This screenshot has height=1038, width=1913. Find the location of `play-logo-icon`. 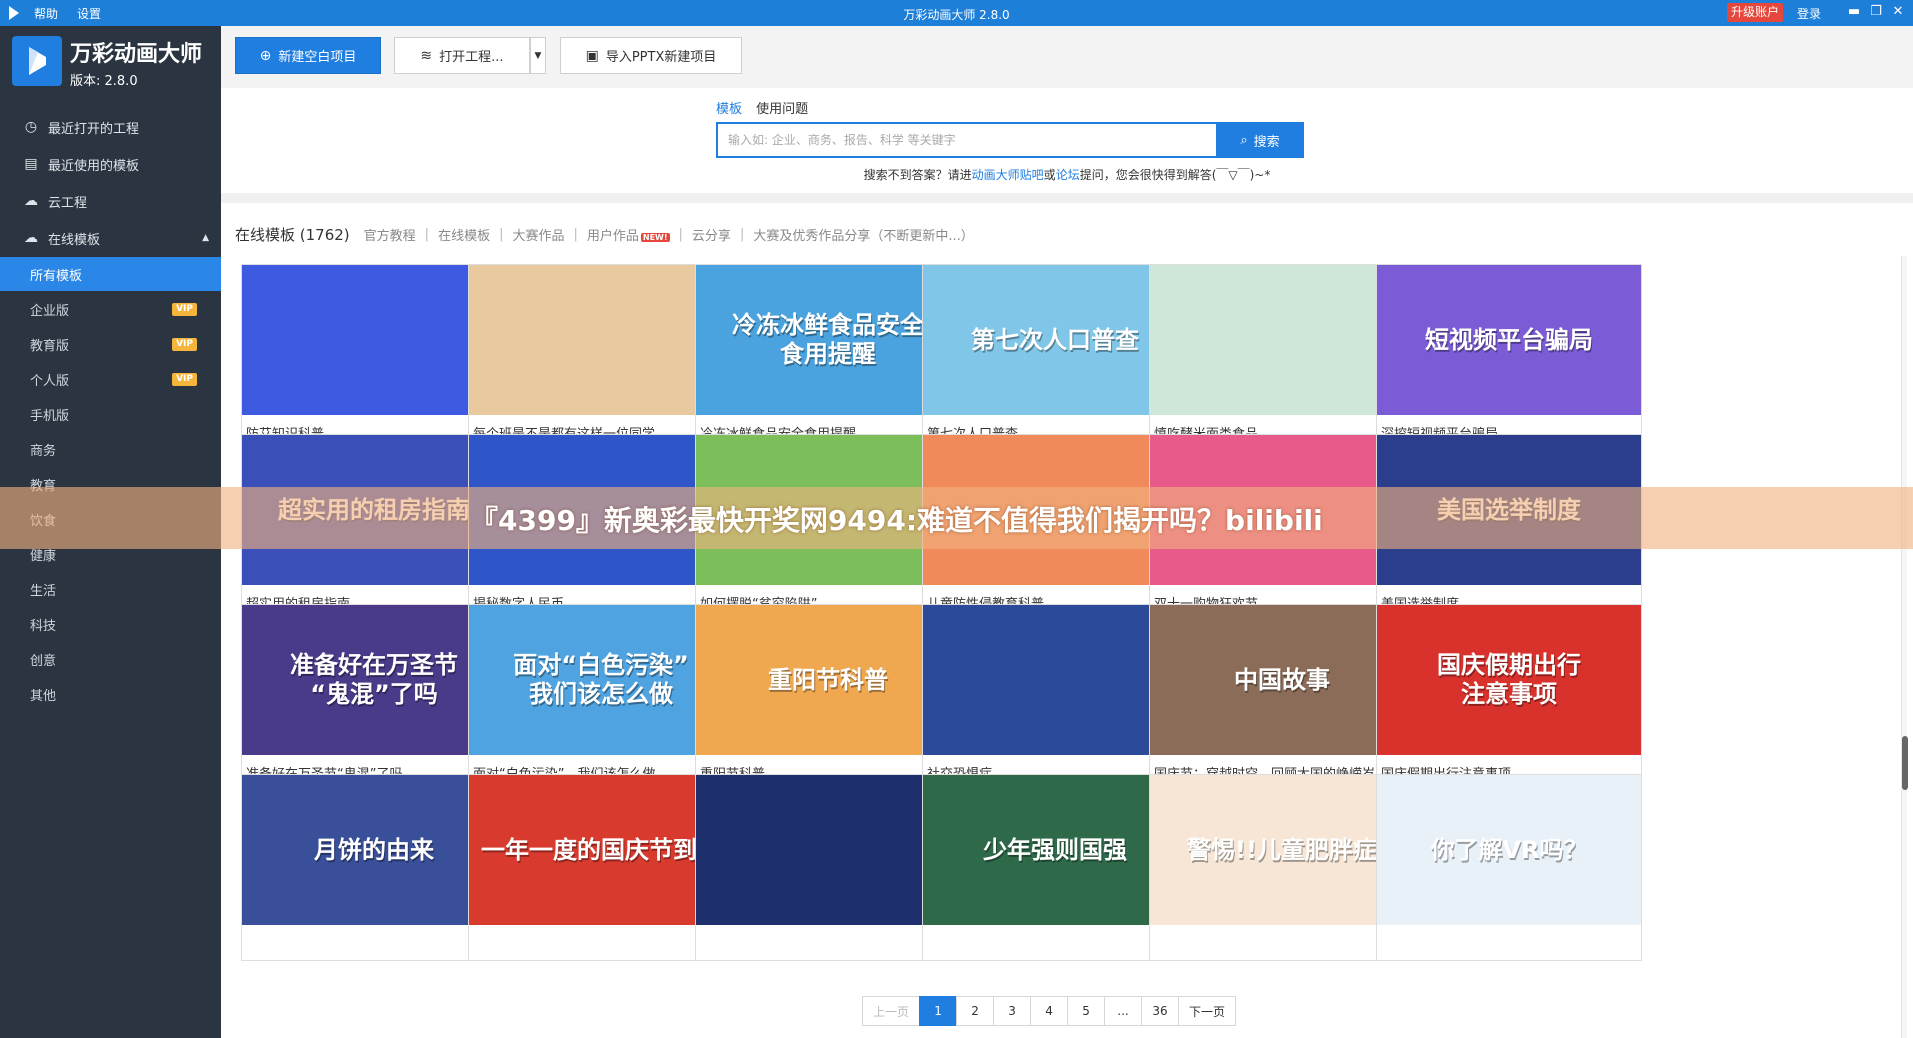

play-logo-icon is located at coordinates (37, 61).